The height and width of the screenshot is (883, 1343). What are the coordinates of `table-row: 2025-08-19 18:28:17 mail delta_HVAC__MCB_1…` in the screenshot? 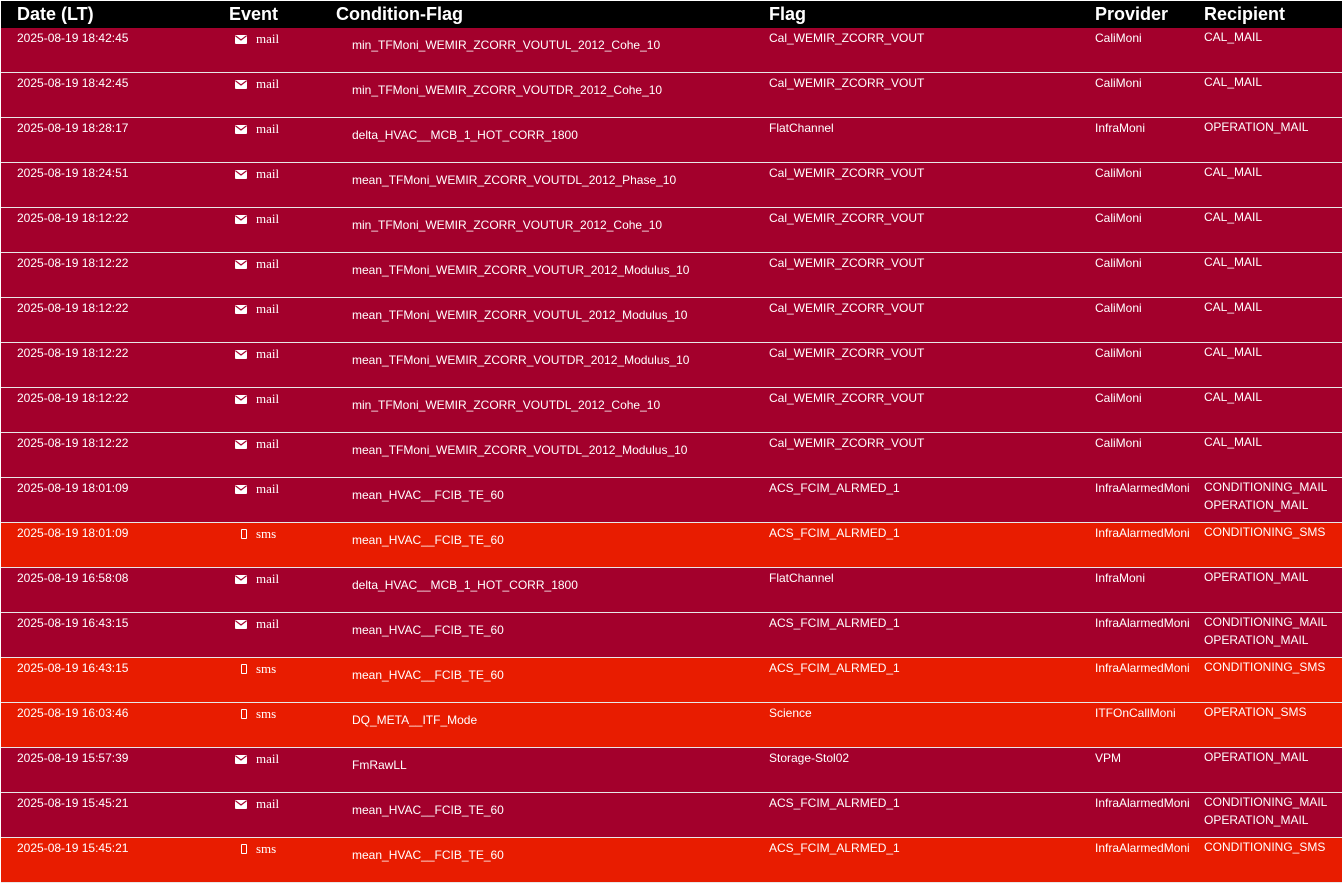 It's located at (671, 140).